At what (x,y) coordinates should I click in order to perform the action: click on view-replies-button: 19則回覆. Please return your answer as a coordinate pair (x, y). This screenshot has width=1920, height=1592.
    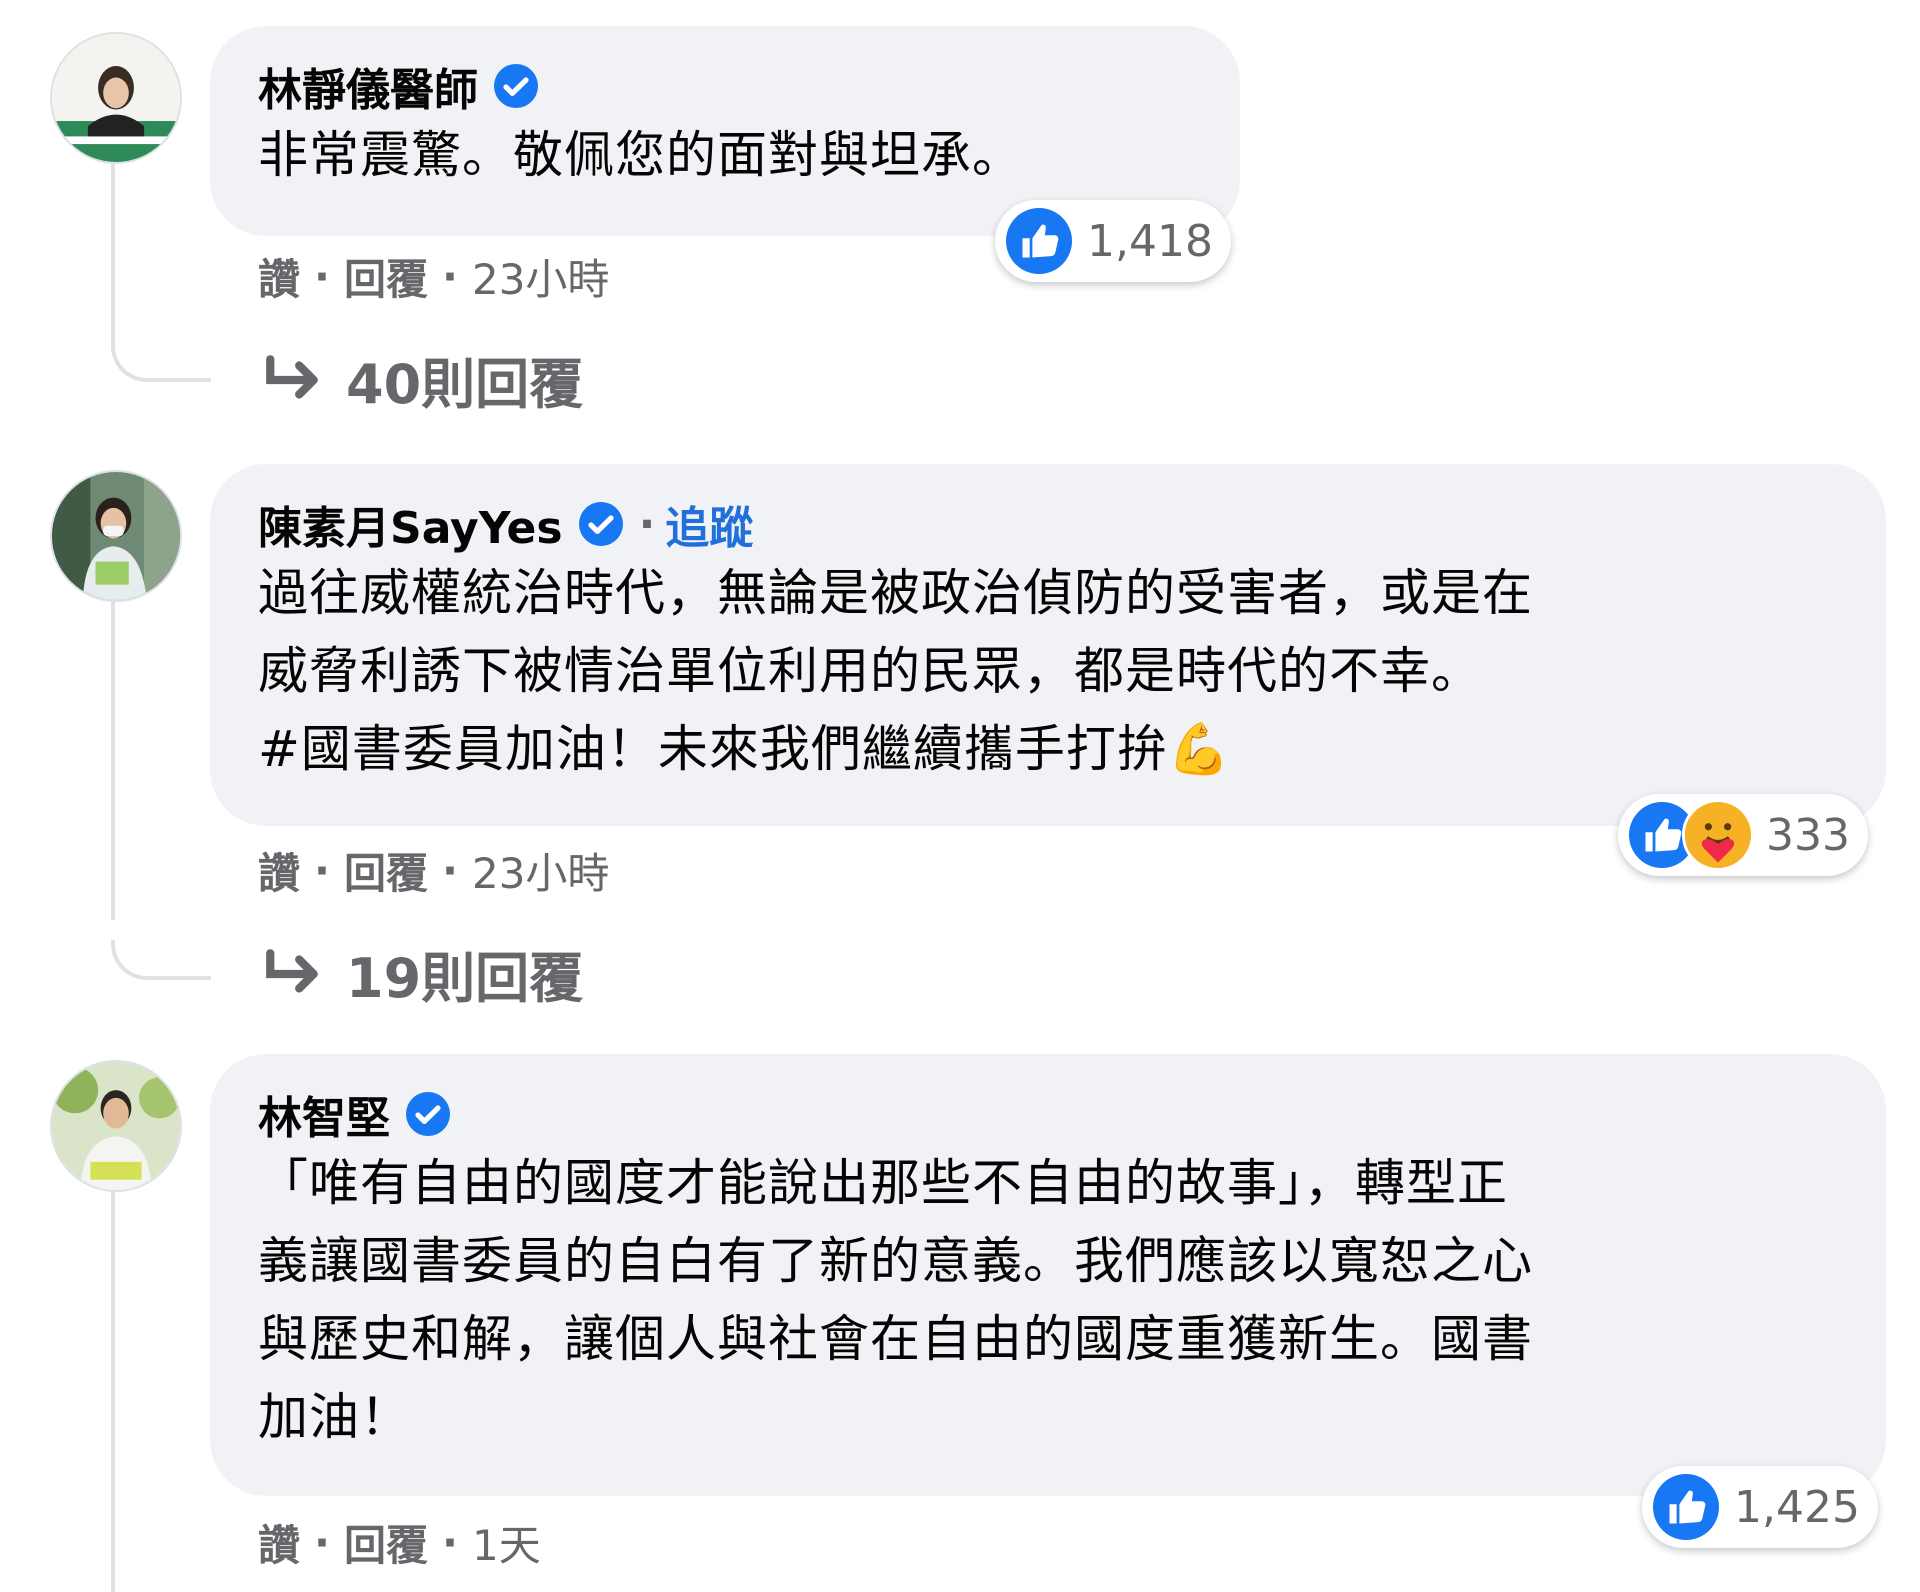
    Looking at the image, I should click on (422, 973).